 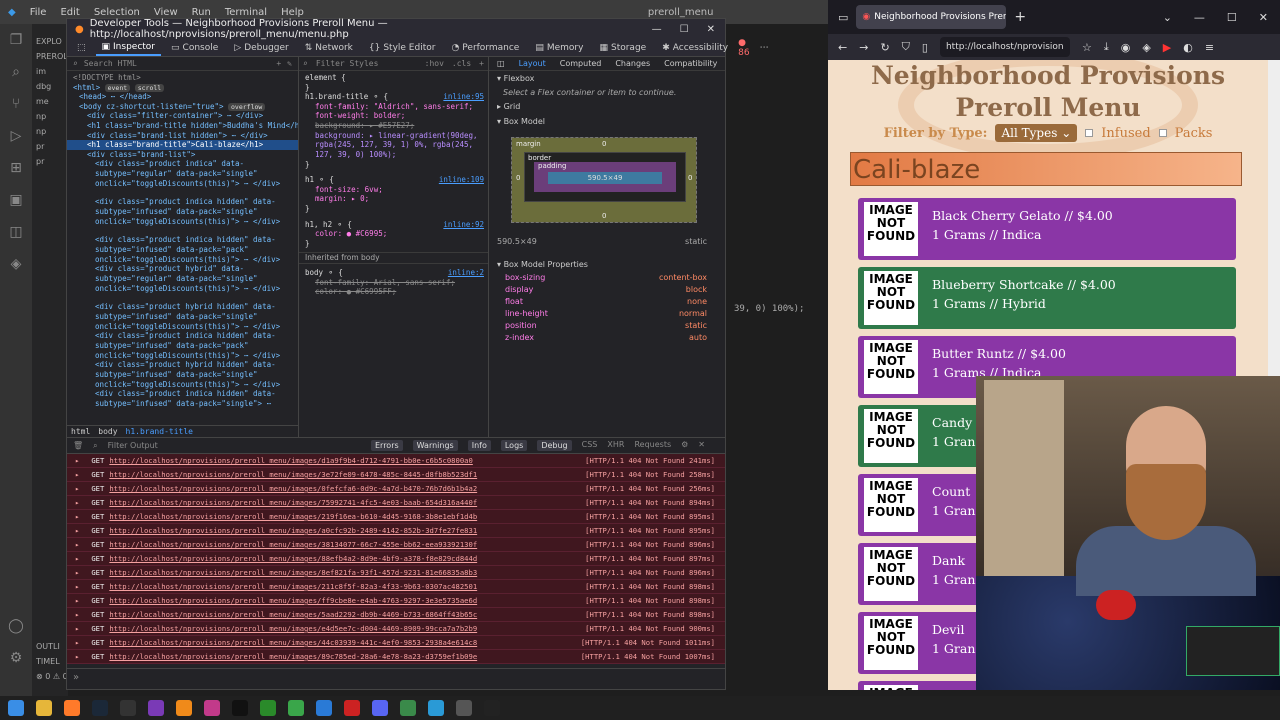 I want to click on css-rule-line: color: ● #C6995FF;, so click(x=393, y=292).